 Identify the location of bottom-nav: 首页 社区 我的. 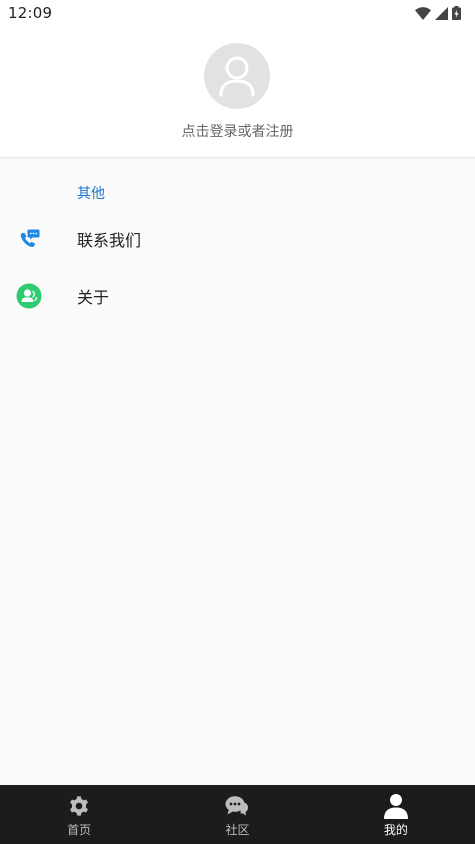
(237, 814).